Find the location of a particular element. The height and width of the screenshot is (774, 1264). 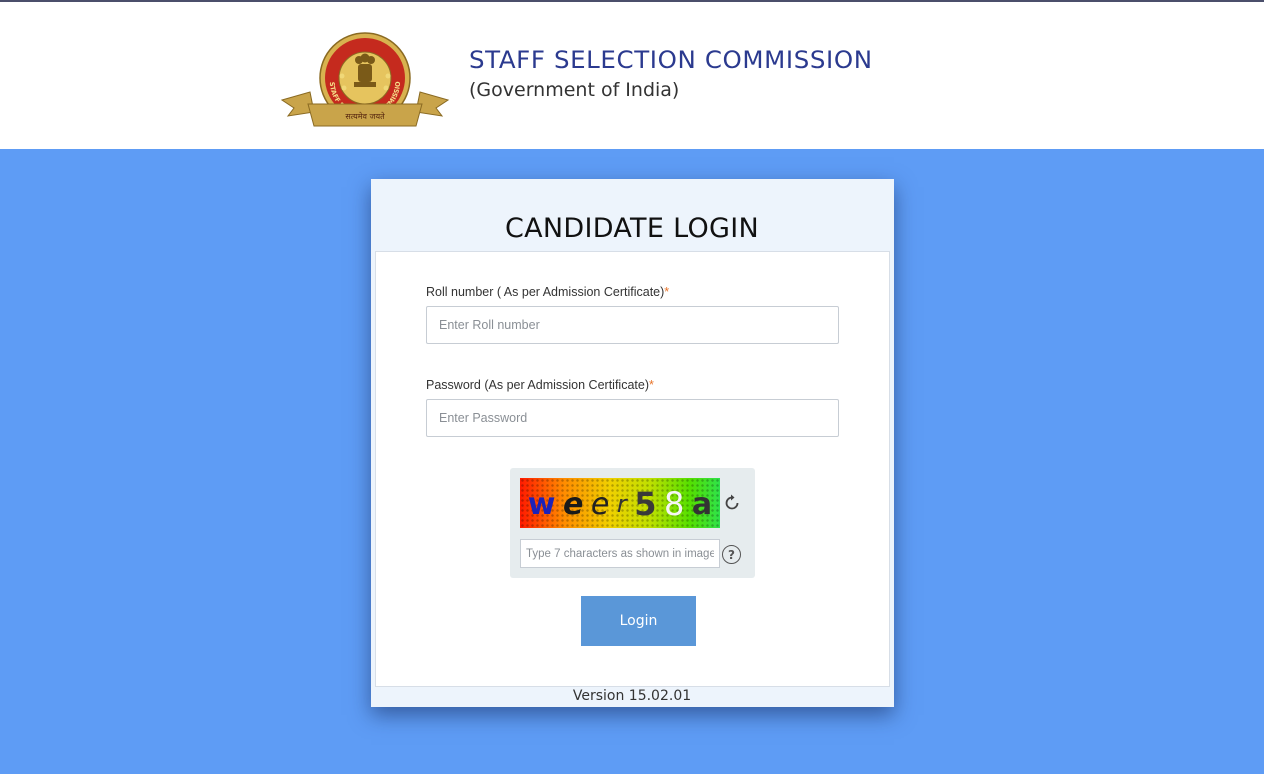

logo-ribbon-text: सत्यमेव जयते is located at coordinates (365, 116).